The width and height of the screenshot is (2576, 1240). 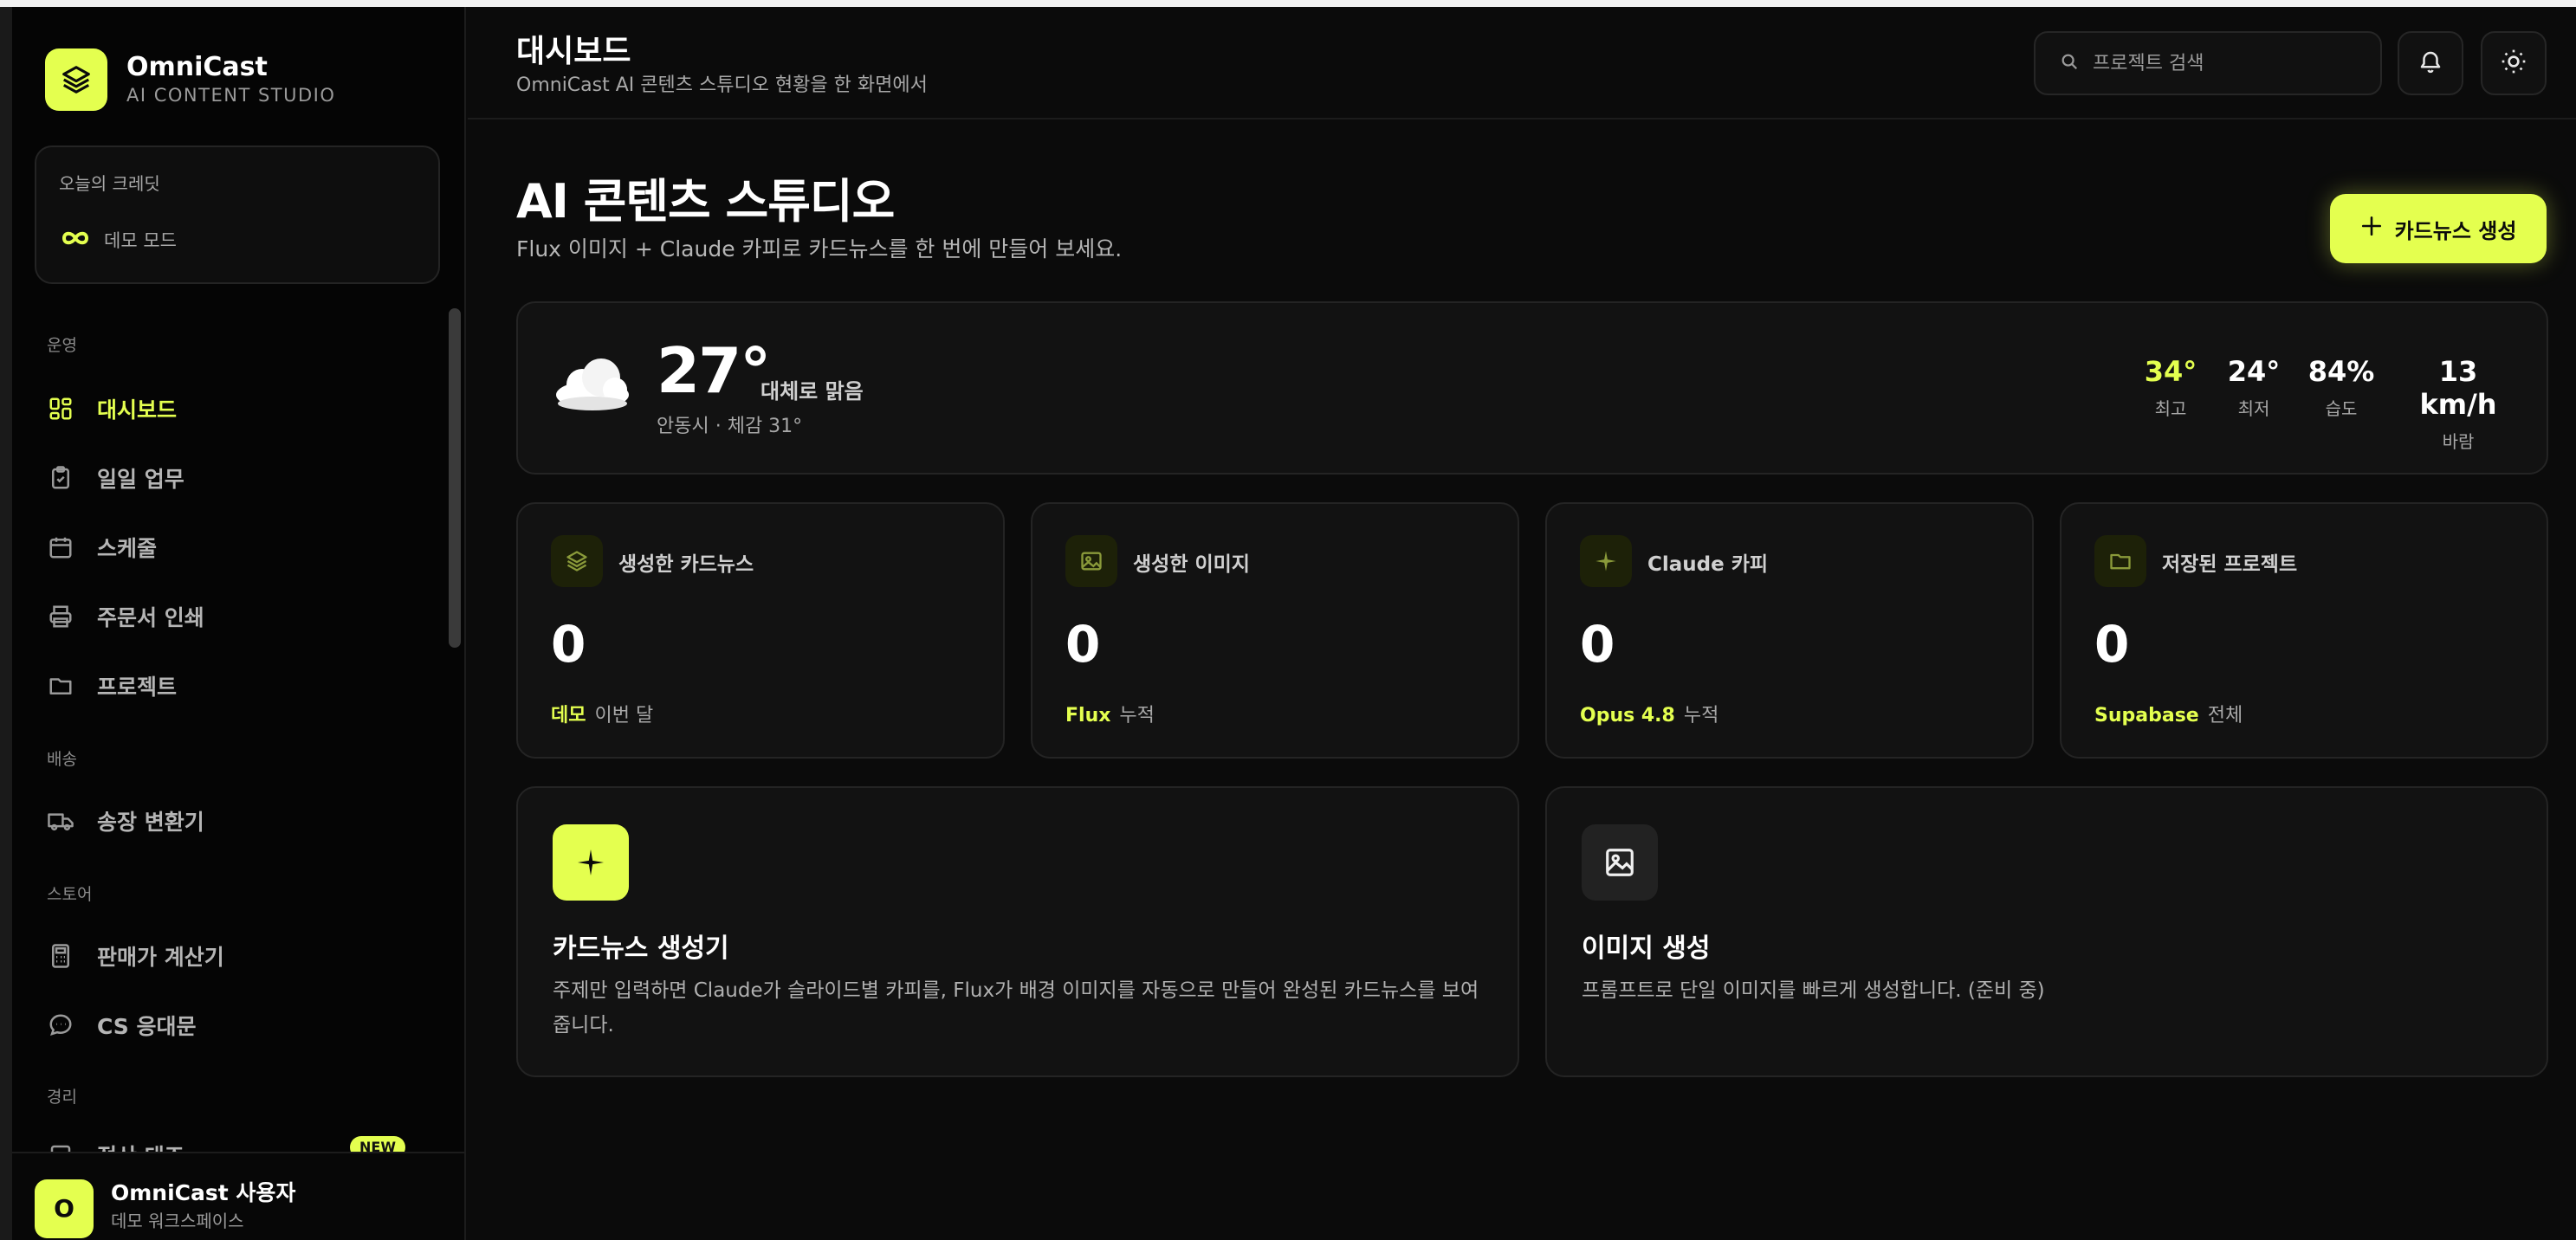 I want to click on credit-mode: 데모 모드, so click(x=140, y=241).